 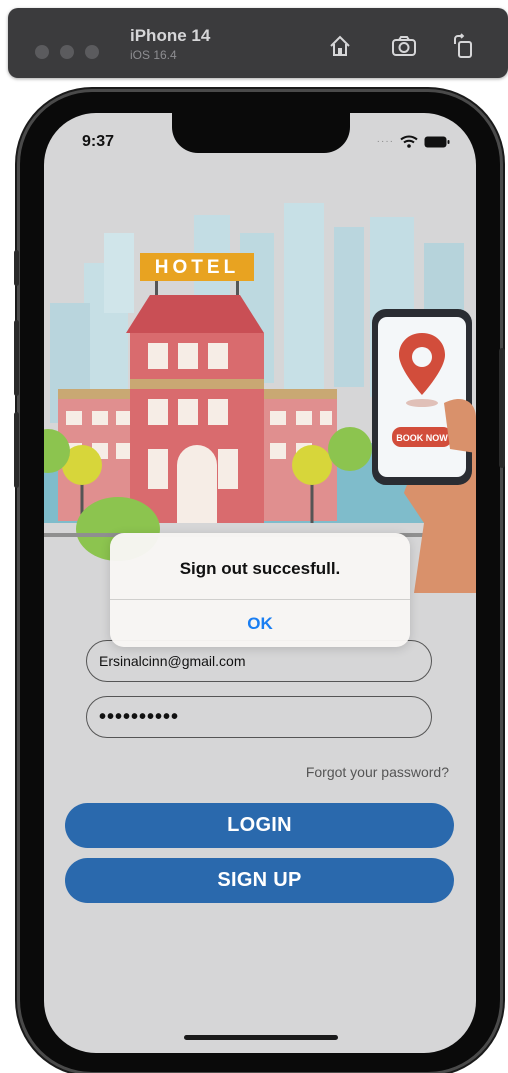 I want to click on volume-up-button, so click(x=16, y=358).